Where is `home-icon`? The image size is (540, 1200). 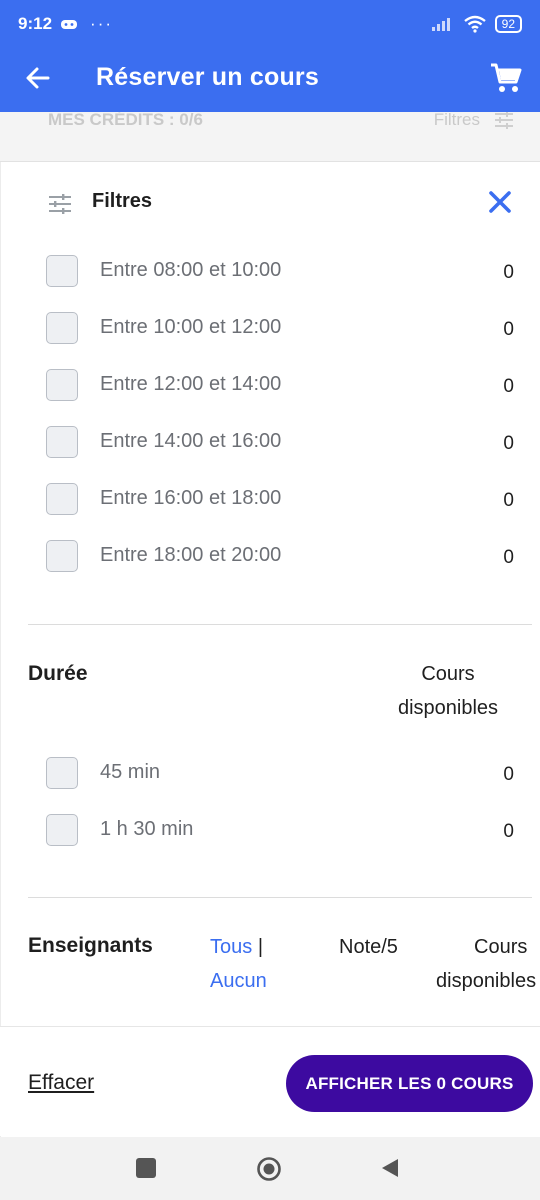
home-icon is located at coordinates (269, 1169).